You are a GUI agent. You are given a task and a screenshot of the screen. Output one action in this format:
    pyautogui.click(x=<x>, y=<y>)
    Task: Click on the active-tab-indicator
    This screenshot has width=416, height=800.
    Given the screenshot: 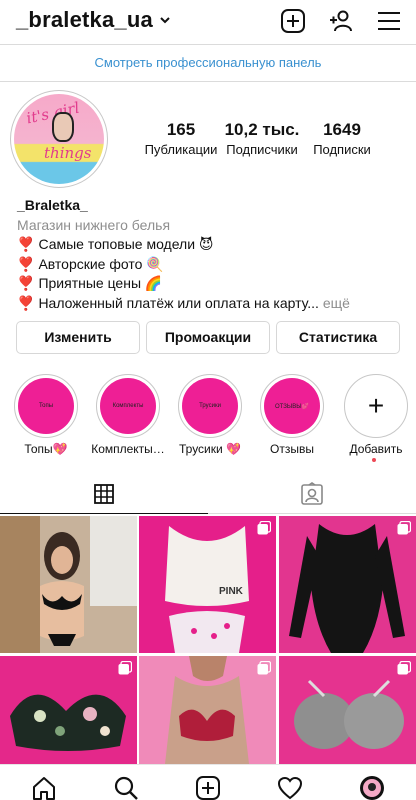 What is the action you would take?
    pyautogui.click(x=104, y=513)
    